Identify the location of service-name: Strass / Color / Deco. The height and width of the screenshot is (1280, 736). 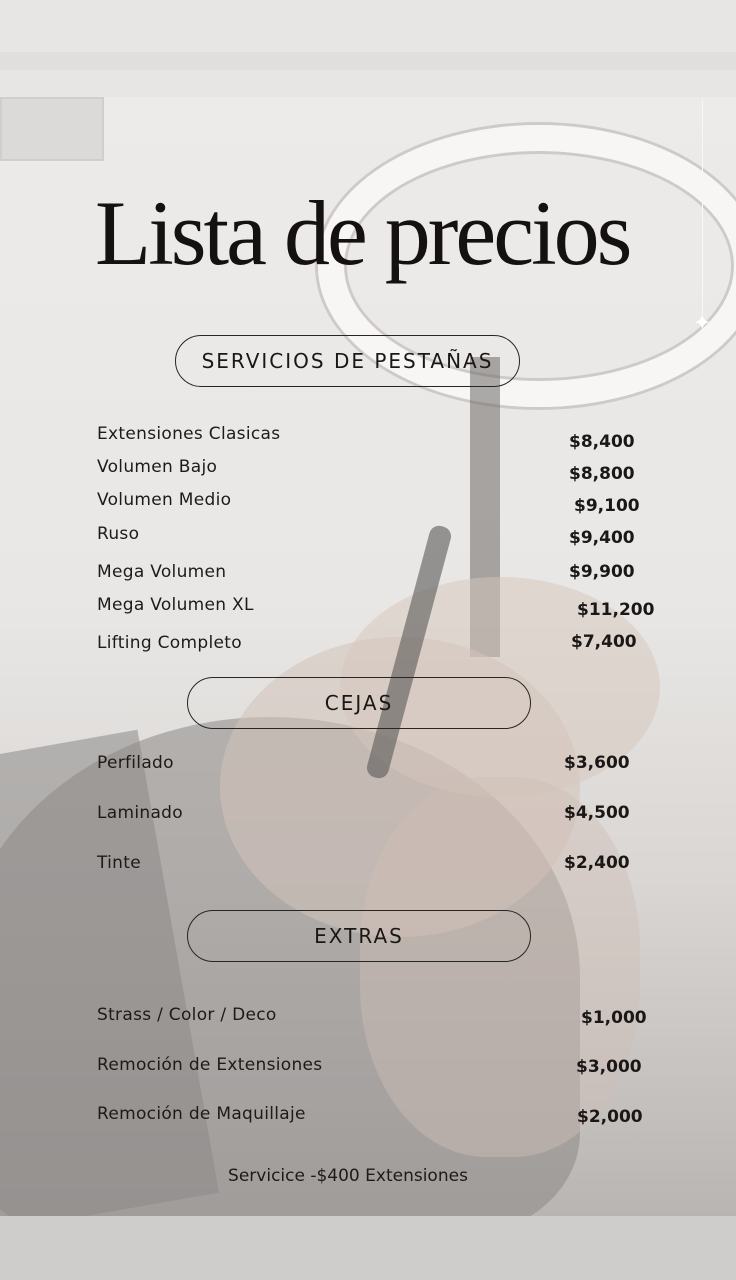
(187, 1015).